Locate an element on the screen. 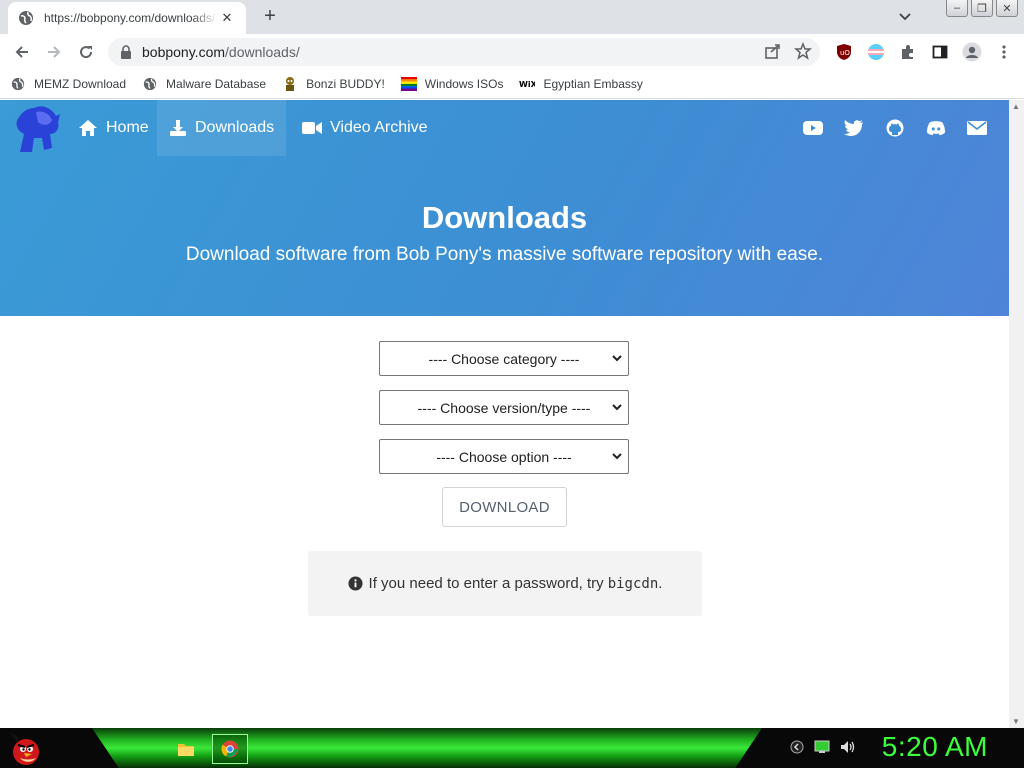  bookmark-label: Egyptian Embassy is located at coordinates (593, 84).